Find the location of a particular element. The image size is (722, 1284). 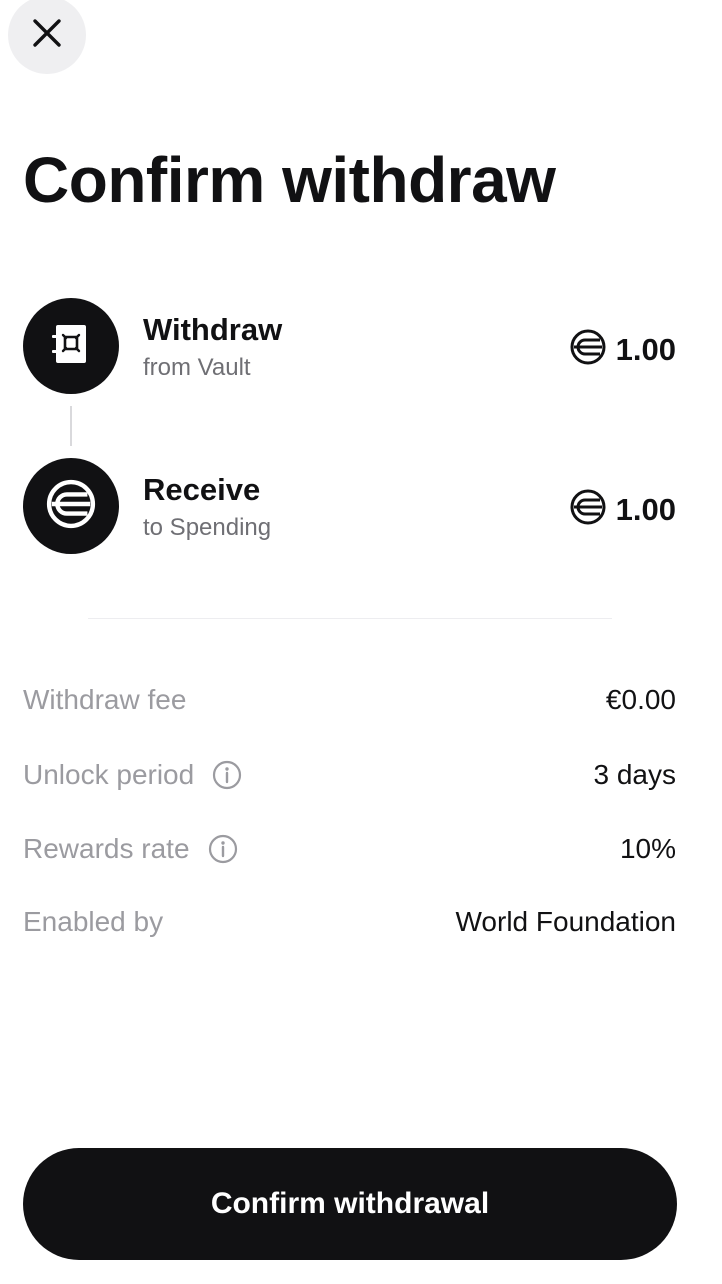

vault-avatar is located at coordinates (71, 346).